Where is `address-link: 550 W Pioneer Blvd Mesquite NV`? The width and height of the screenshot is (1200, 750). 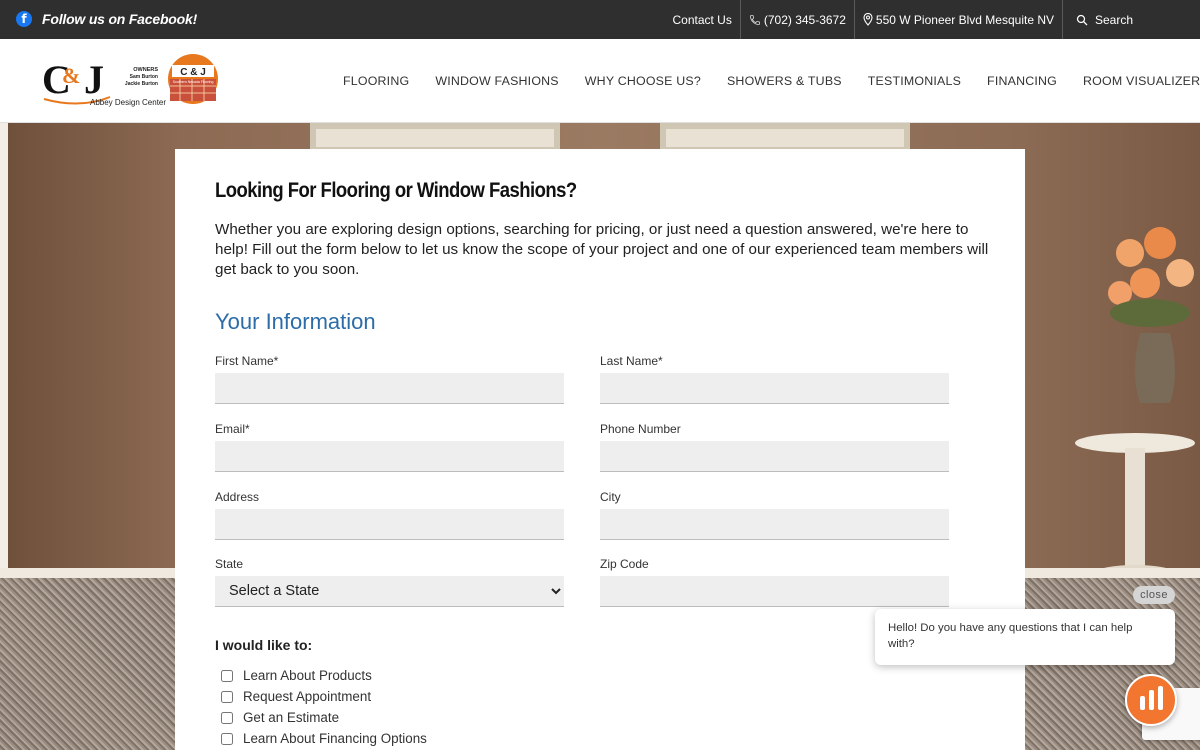
address-link: 550 W Pioneer Blvd Mesquite NV is located at coordinates (957, 19).